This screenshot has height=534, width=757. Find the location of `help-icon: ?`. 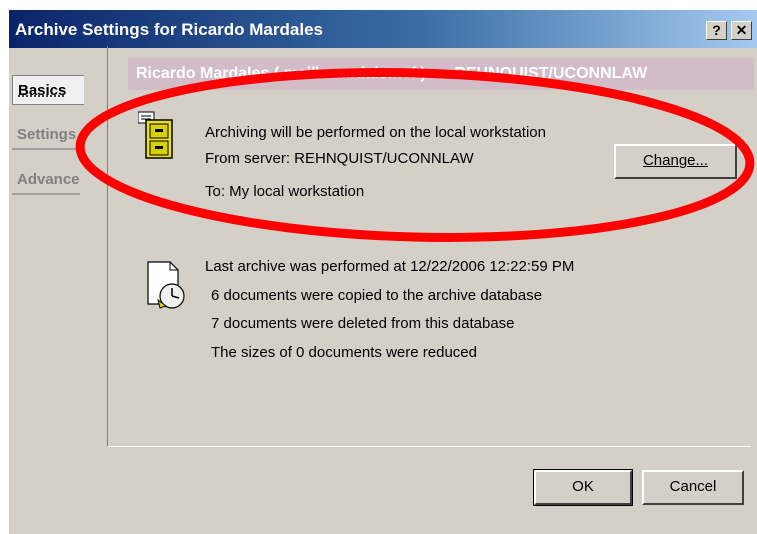

help-icon: ? is located at coordinates (716, 30).